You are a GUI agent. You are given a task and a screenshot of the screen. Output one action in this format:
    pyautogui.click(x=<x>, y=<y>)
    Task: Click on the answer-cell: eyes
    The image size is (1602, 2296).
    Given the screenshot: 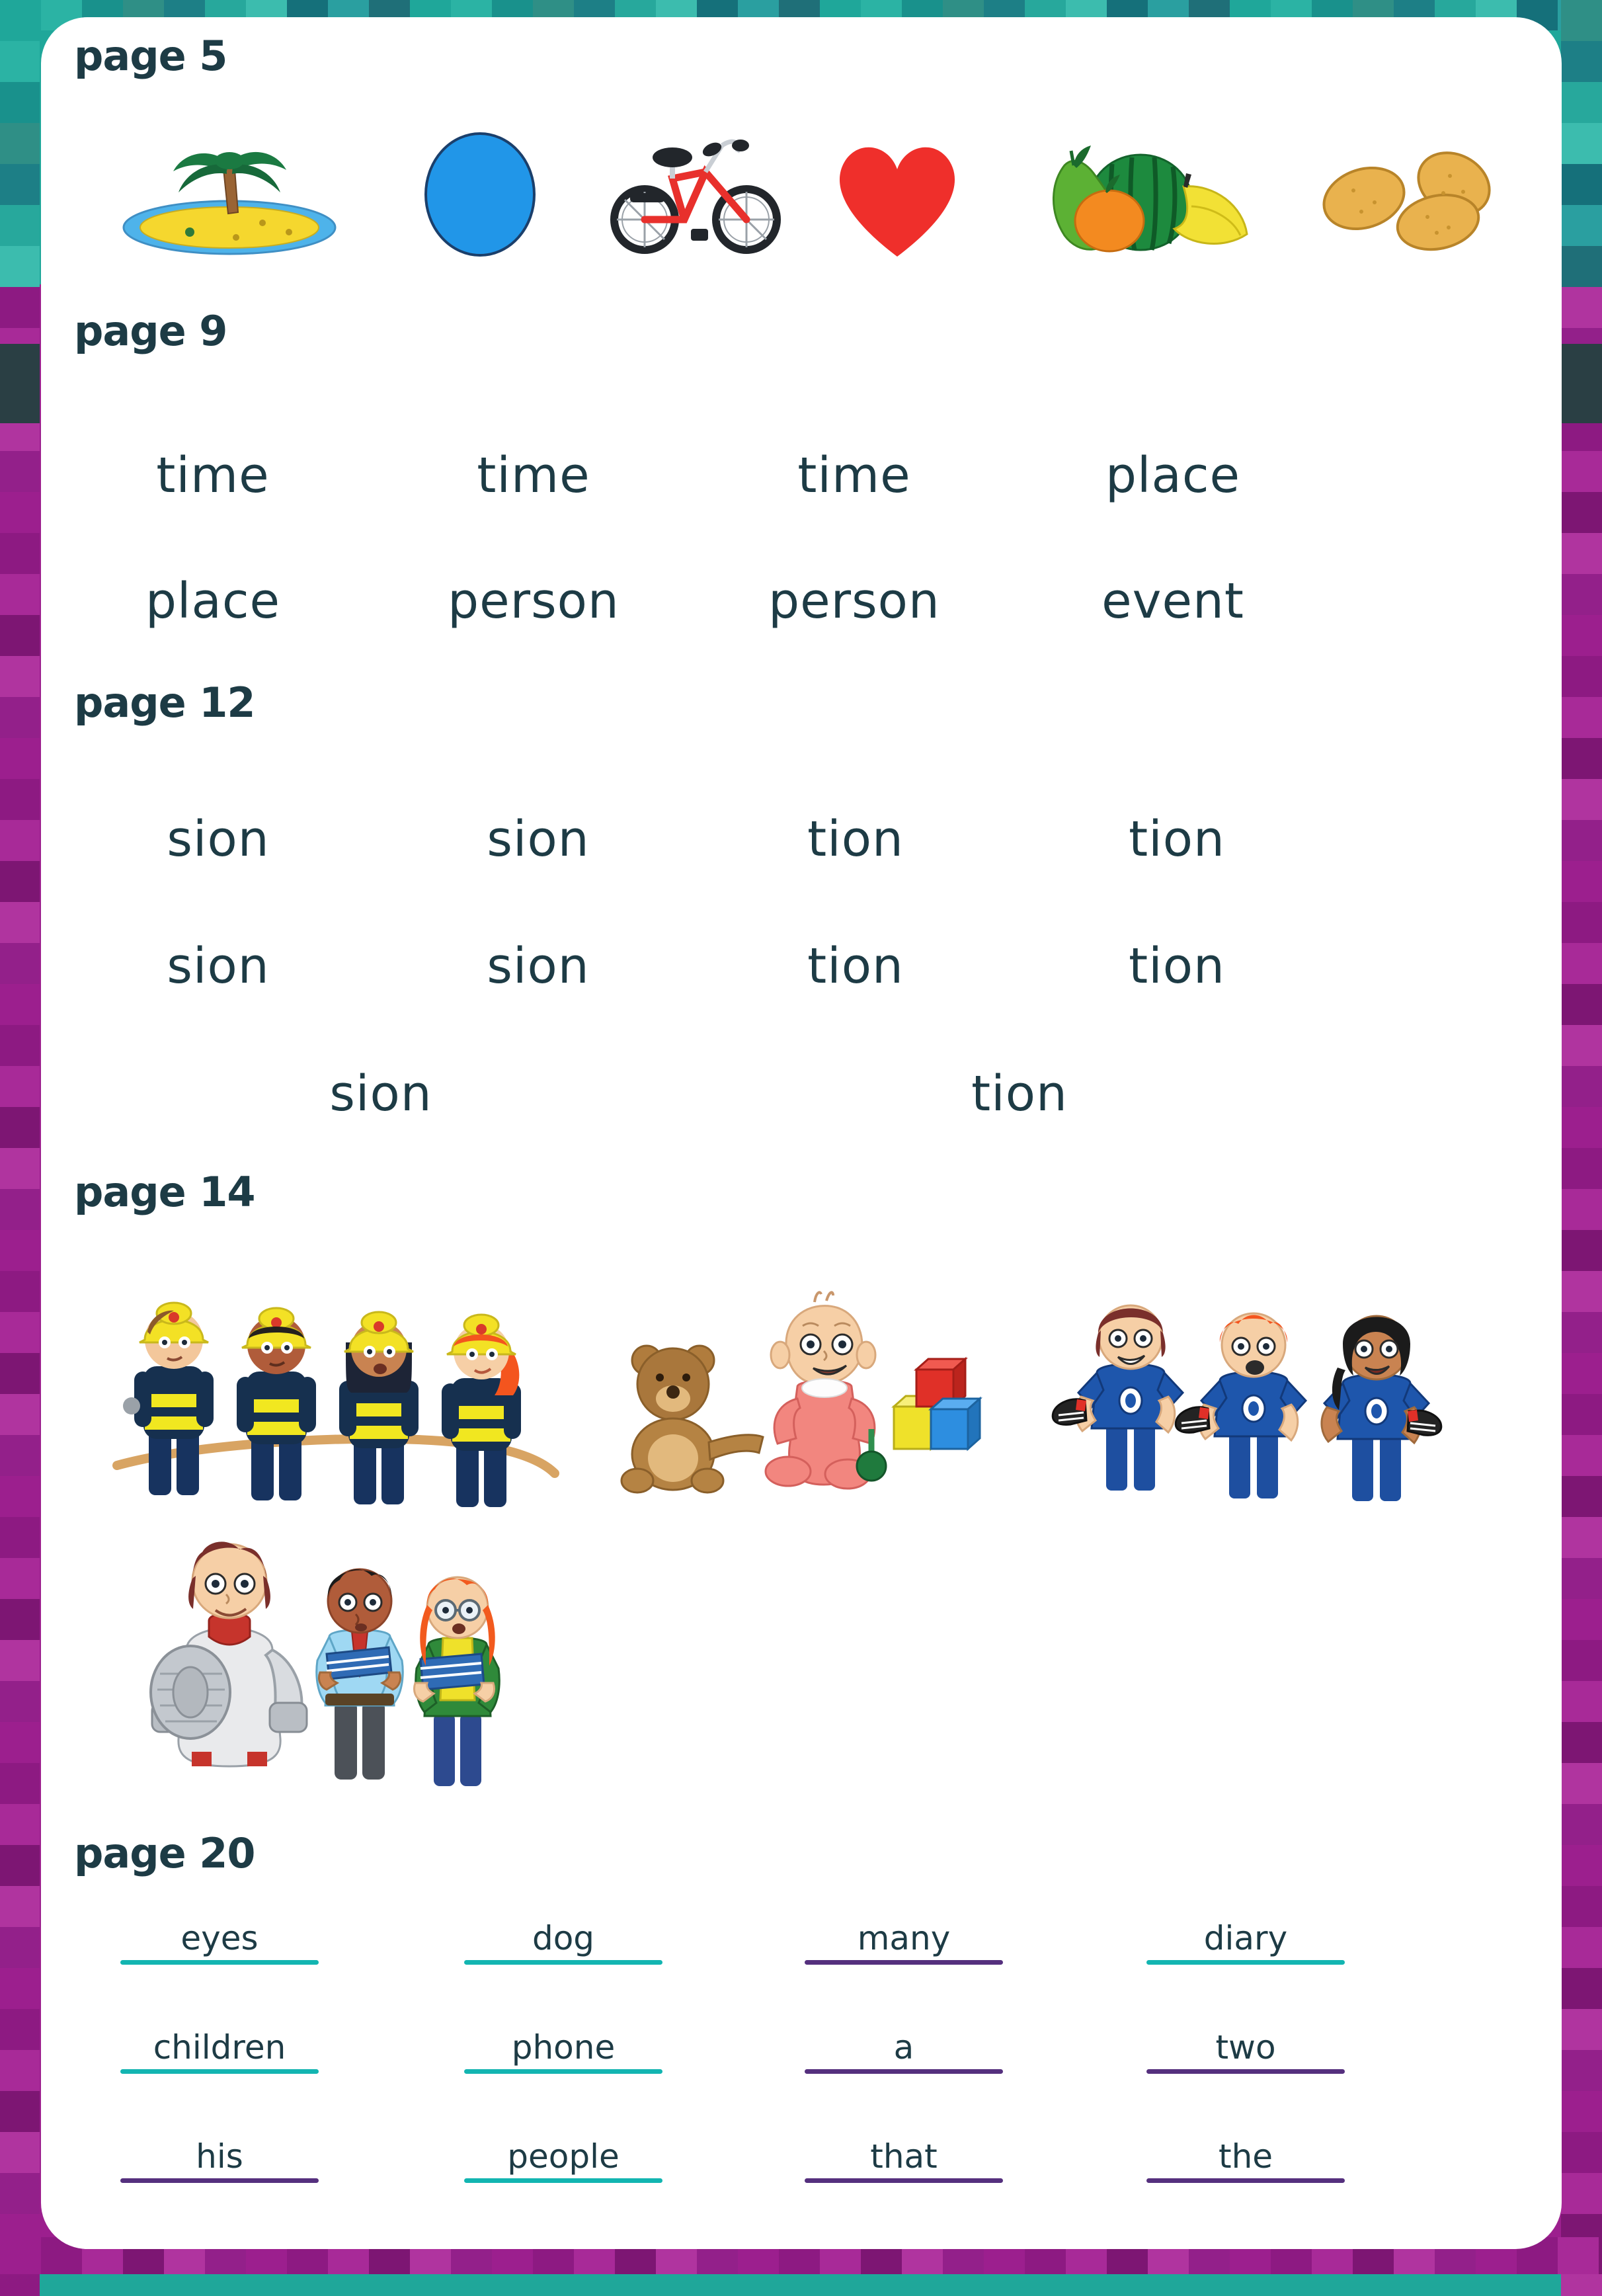 What is the action you would take?
    pyautogui.click(x=219, y=1943)
    